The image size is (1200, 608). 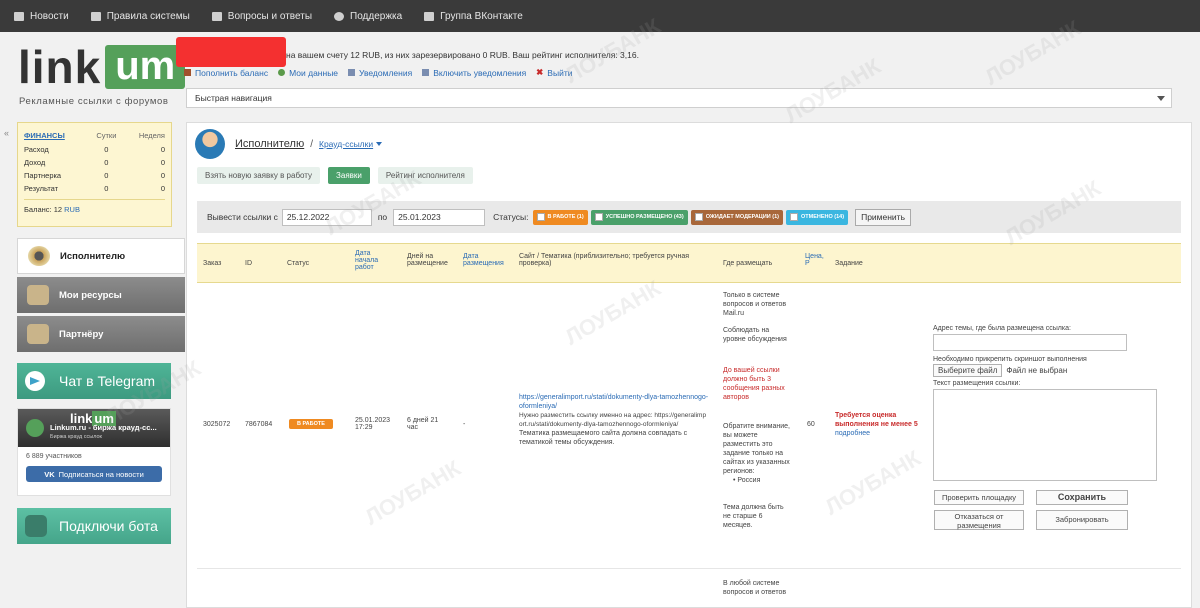 I want to click on vk-group-sub: Биржа крауд ссылок, so click(x=76, y=437).